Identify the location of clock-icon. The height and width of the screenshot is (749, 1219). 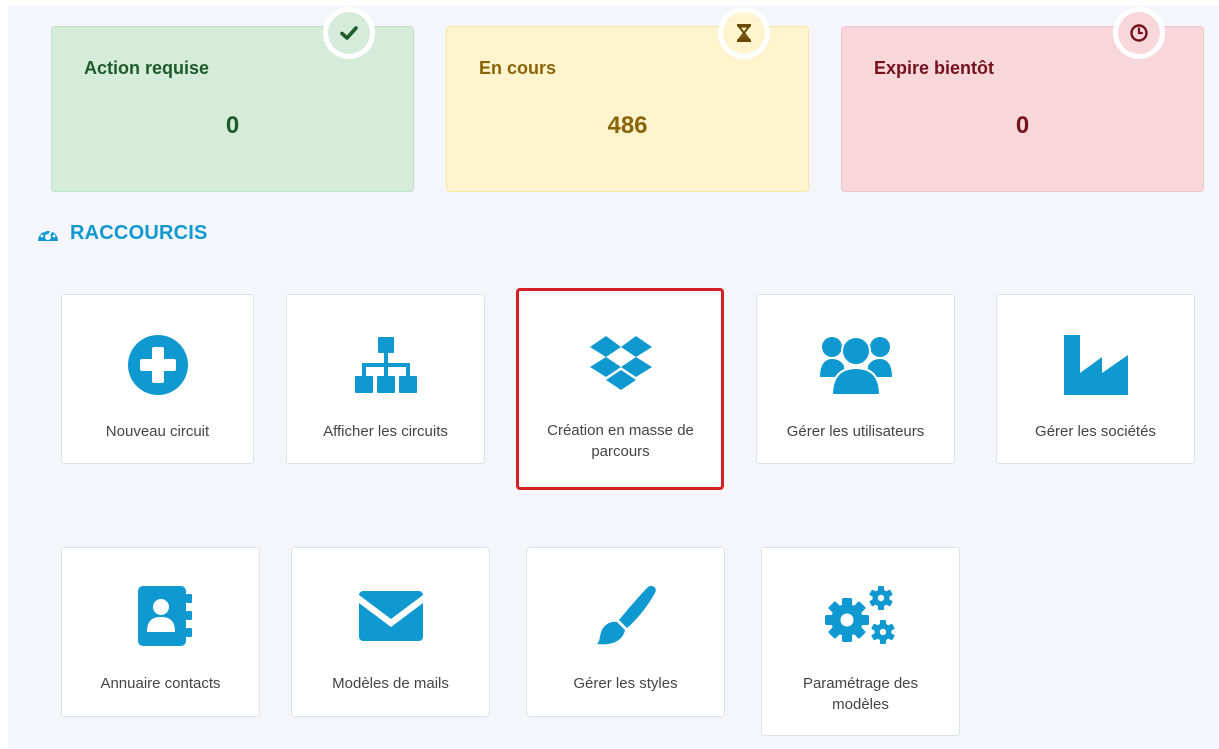
(1139, 33).